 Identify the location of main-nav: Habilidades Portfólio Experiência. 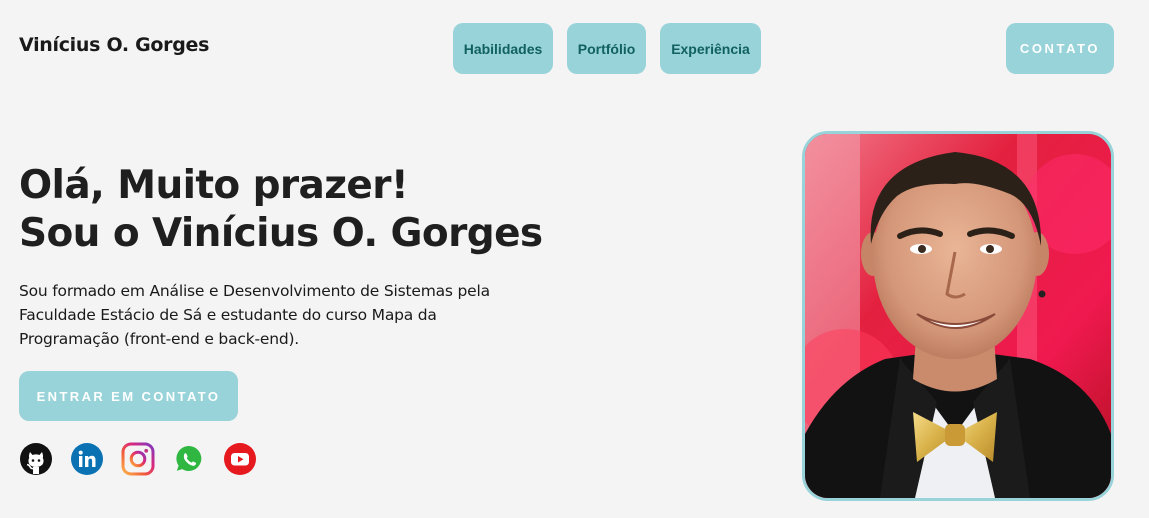
(607, 48).